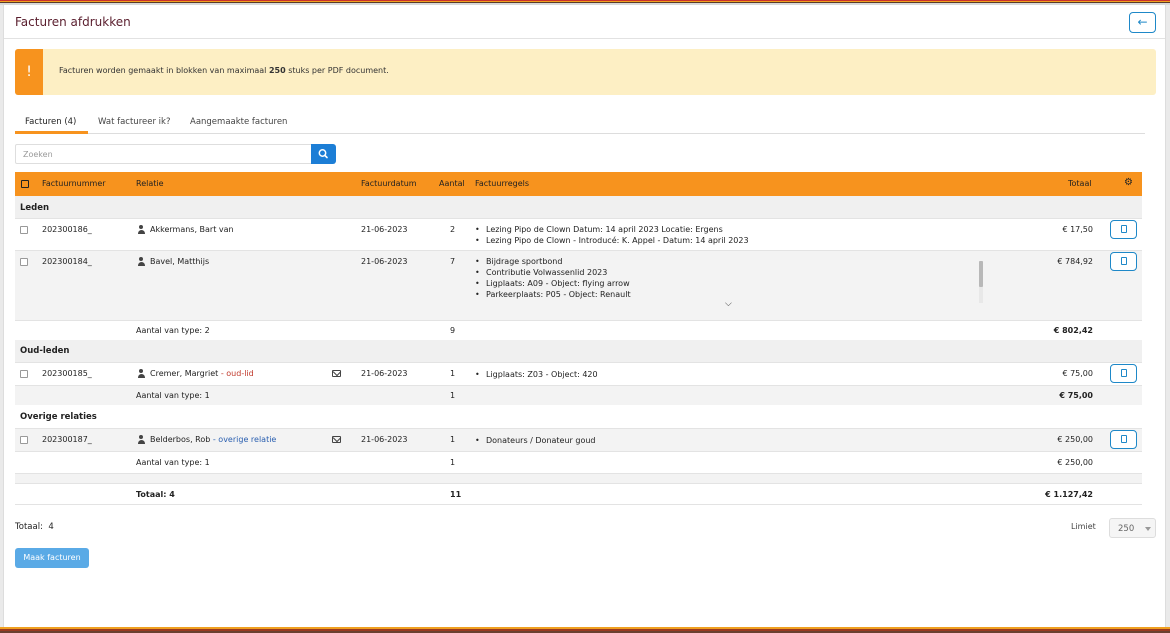 The width and height of the screenshot is (1170, 633). What do you see at coordinates (29, 72) in the screenshot?
I see `warning-icon: !` at bounding box center [29, 72].